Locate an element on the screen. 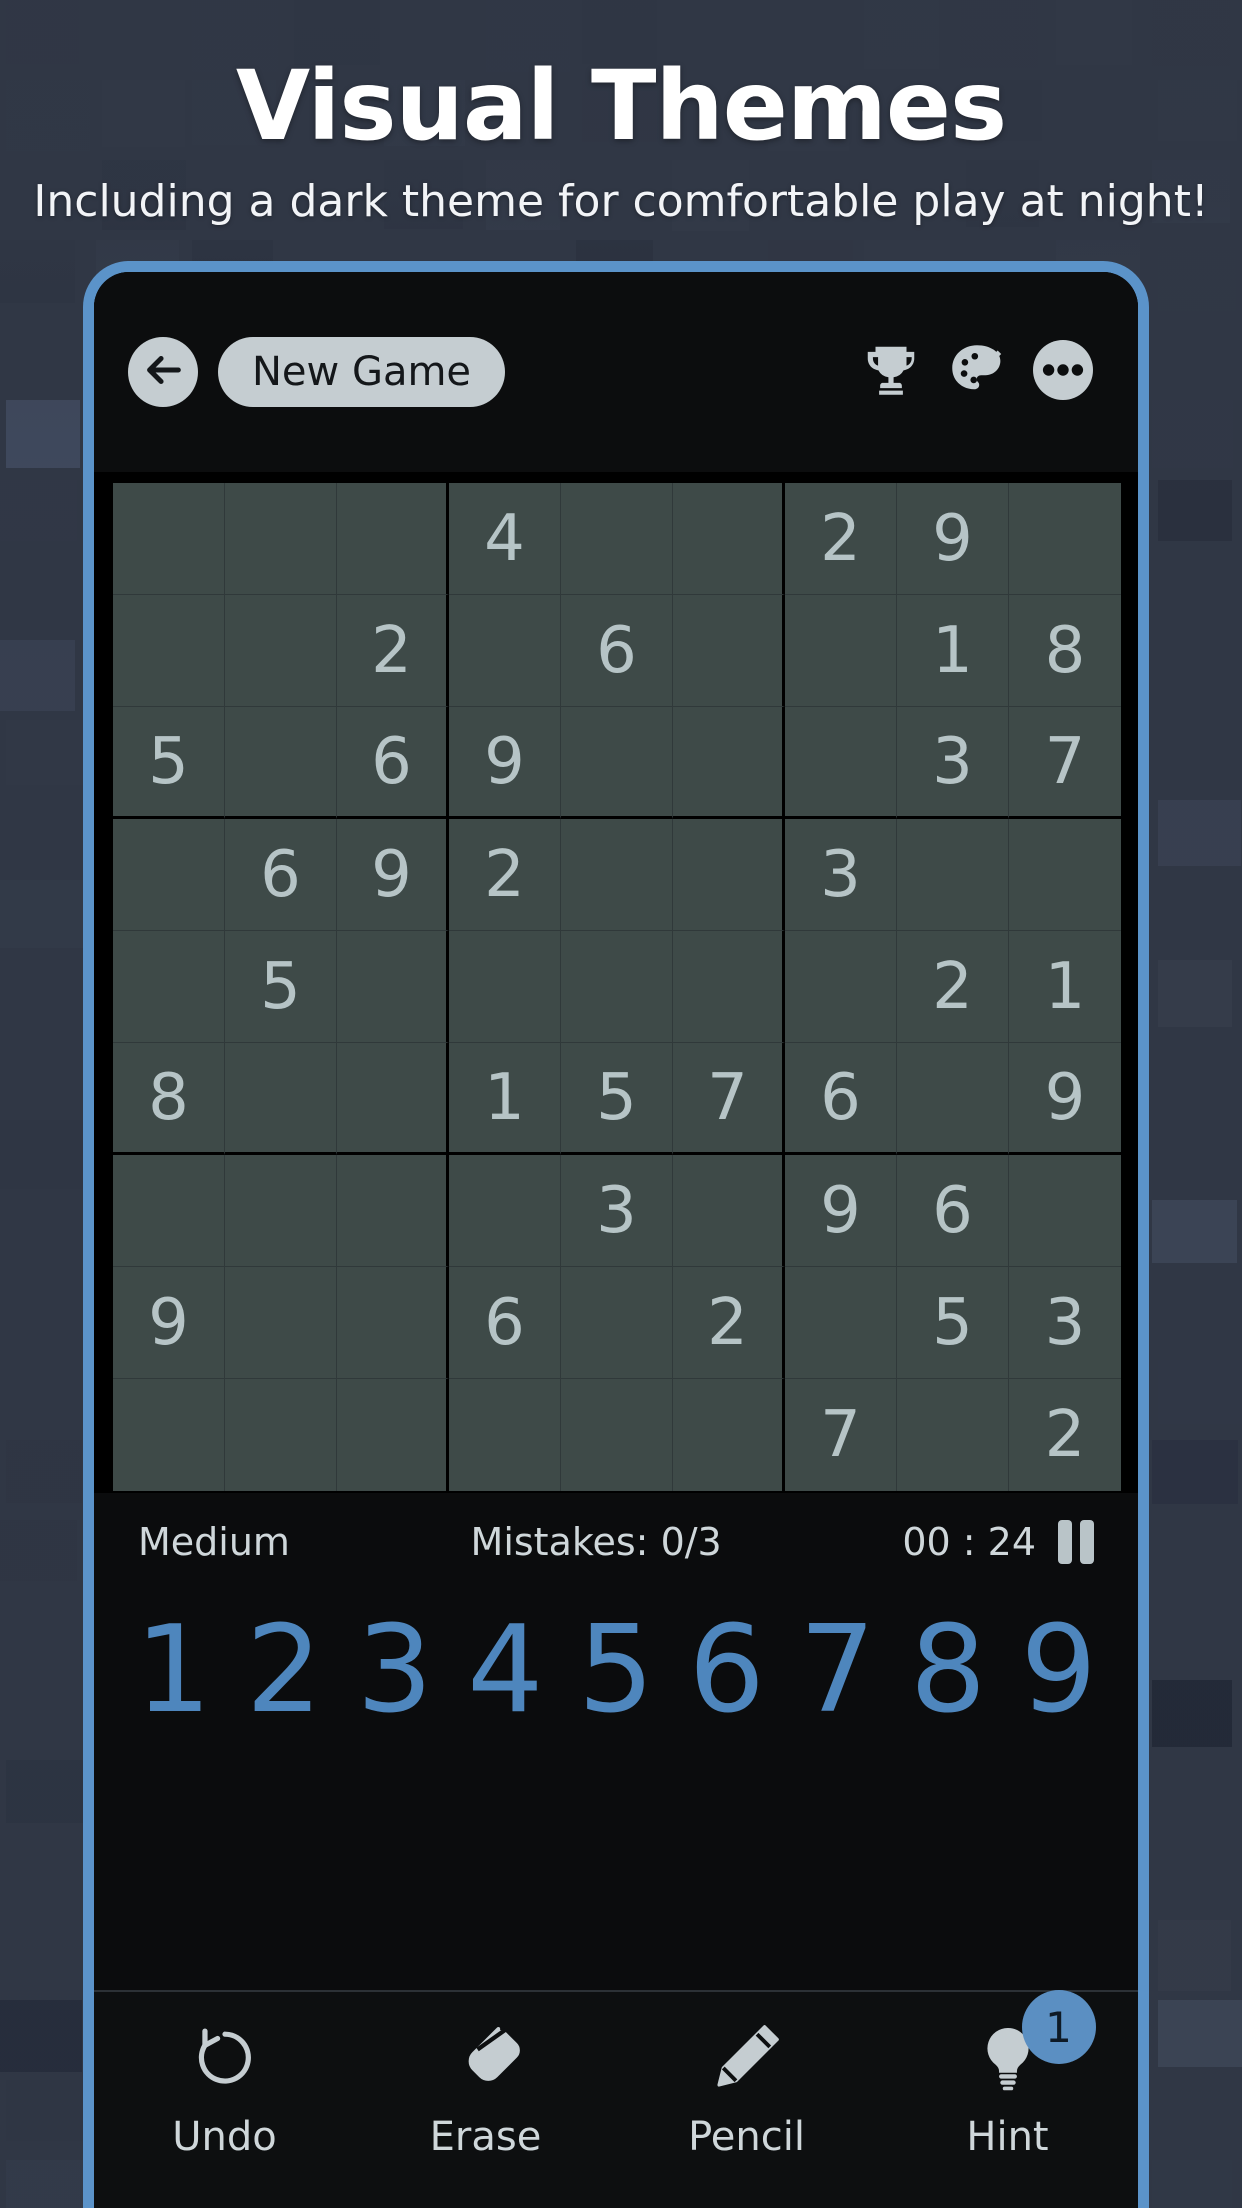 This screenshot has height=2208, width=1242. sudoku-cell-r2c7 is located at coordinates (841, 651).